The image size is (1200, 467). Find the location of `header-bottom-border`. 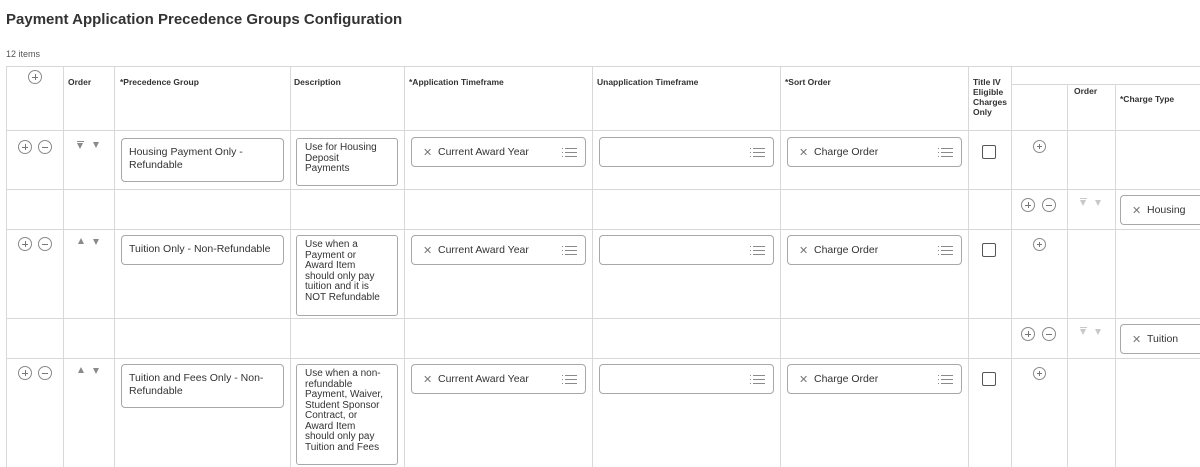

header-bottom-border is located at coordinates (603, 130).